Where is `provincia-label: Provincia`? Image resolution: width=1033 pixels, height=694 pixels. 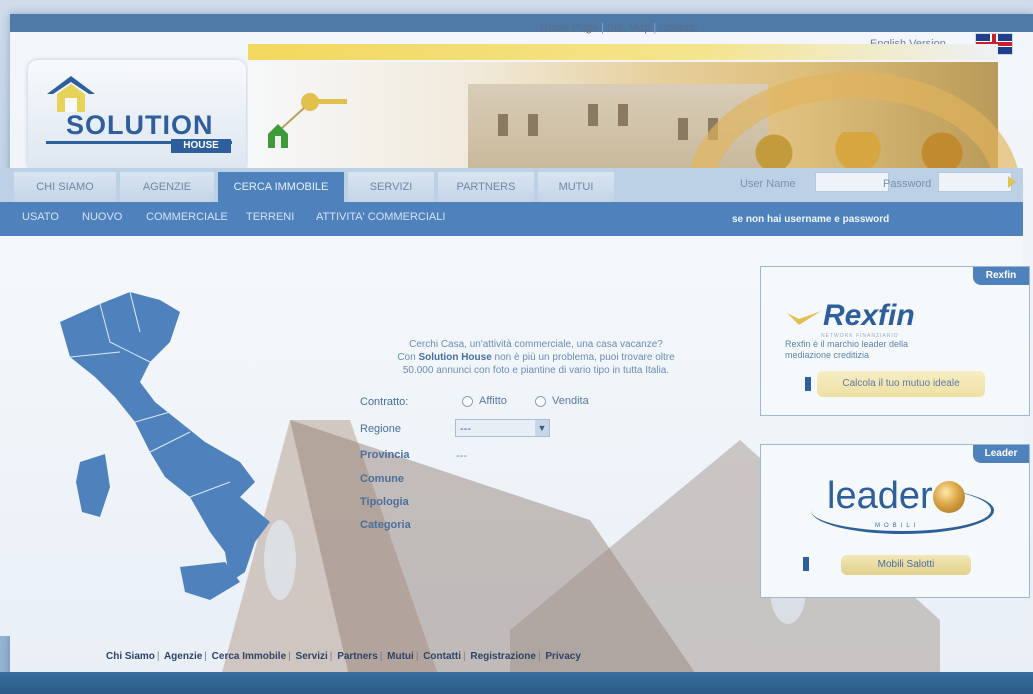
provincia-label: Provincia is located at coordinates (385, 455).